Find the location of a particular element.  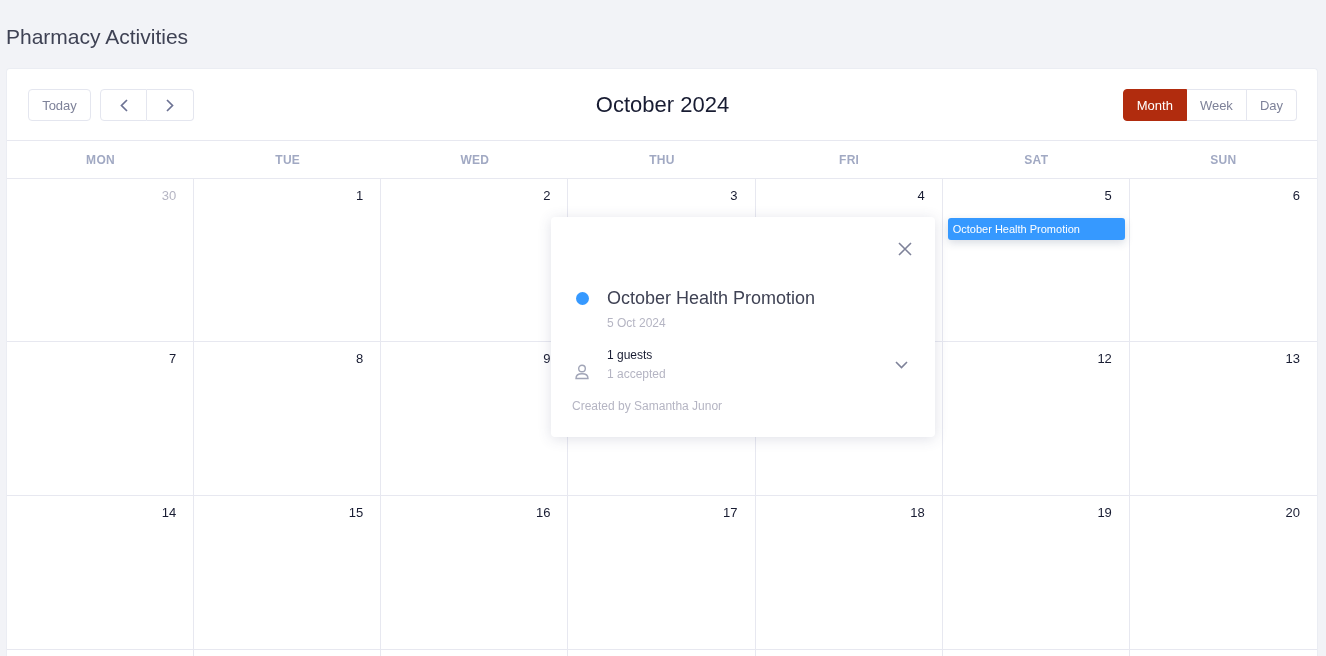

day-cell: 5 October Health Promotion is located at coordinates (1036, 260).